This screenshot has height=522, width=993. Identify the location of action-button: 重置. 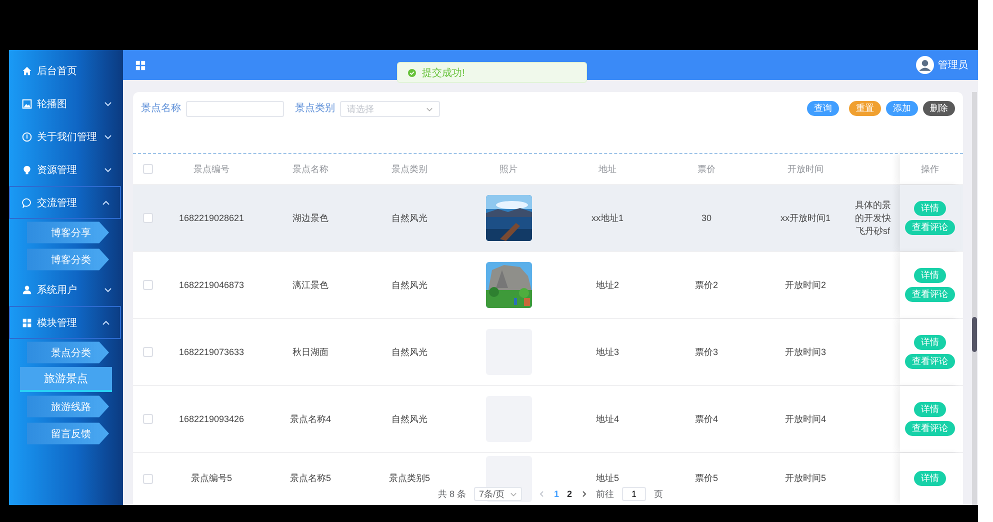
(865, 108).